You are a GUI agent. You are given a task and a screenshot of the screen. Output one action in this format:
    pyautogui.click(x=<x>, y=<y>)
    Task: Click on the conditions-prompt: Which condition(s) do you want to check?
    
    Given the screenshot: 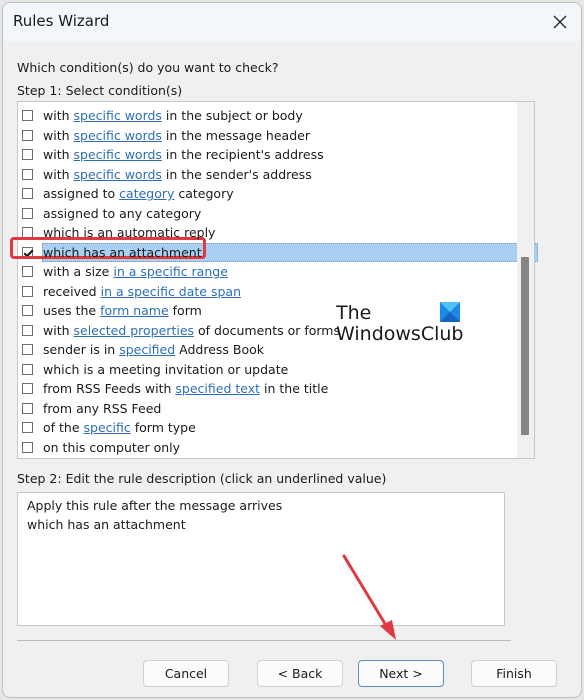 What is the action you would take?
    pyautogui.click(x=148, y=67)
    